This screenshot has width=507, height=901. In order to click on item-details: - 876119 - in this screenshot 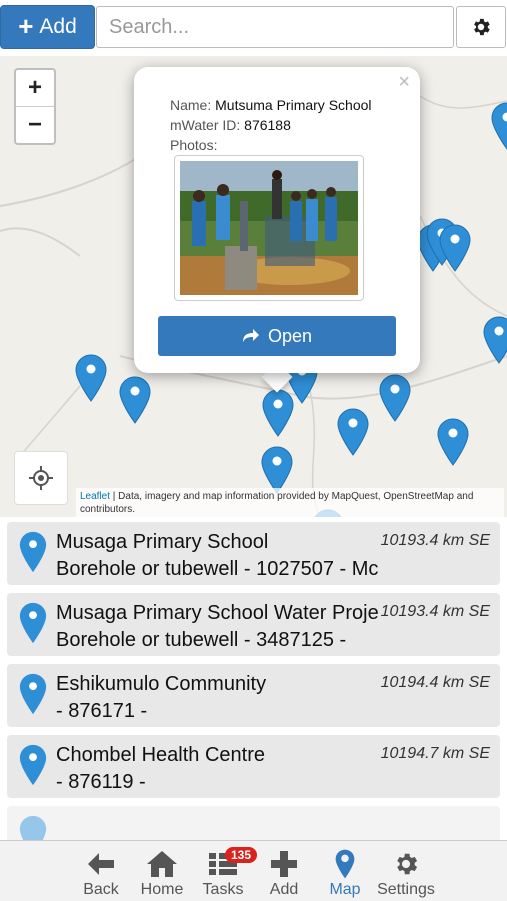, I will do `click(217, 782)`.